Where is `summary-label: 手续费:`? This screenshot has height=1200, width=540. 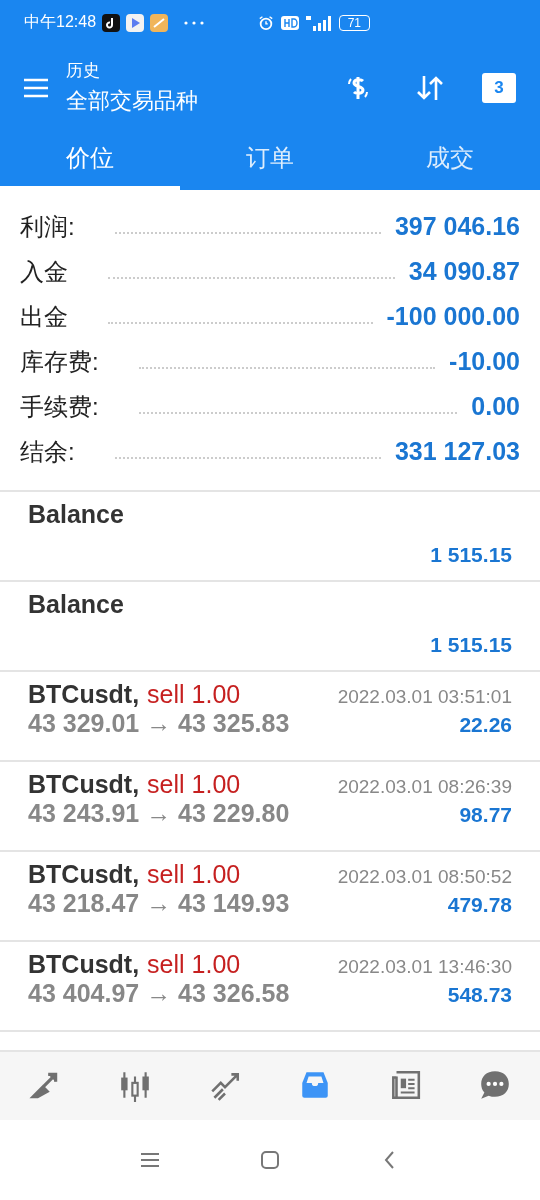
summary-label: 手续费: is located at coordinates (59, 406).